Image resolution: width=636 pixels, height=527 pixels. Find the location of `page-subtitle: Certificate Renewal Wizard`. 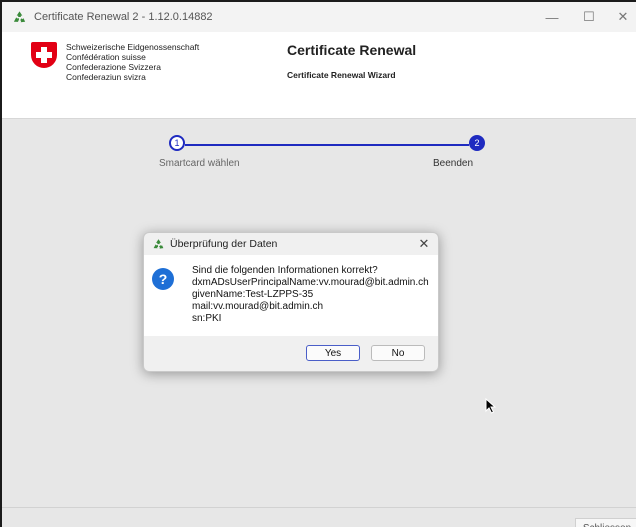

page-subtitle: Certificate Renewal Wizard is located at coordinates (341, 75).